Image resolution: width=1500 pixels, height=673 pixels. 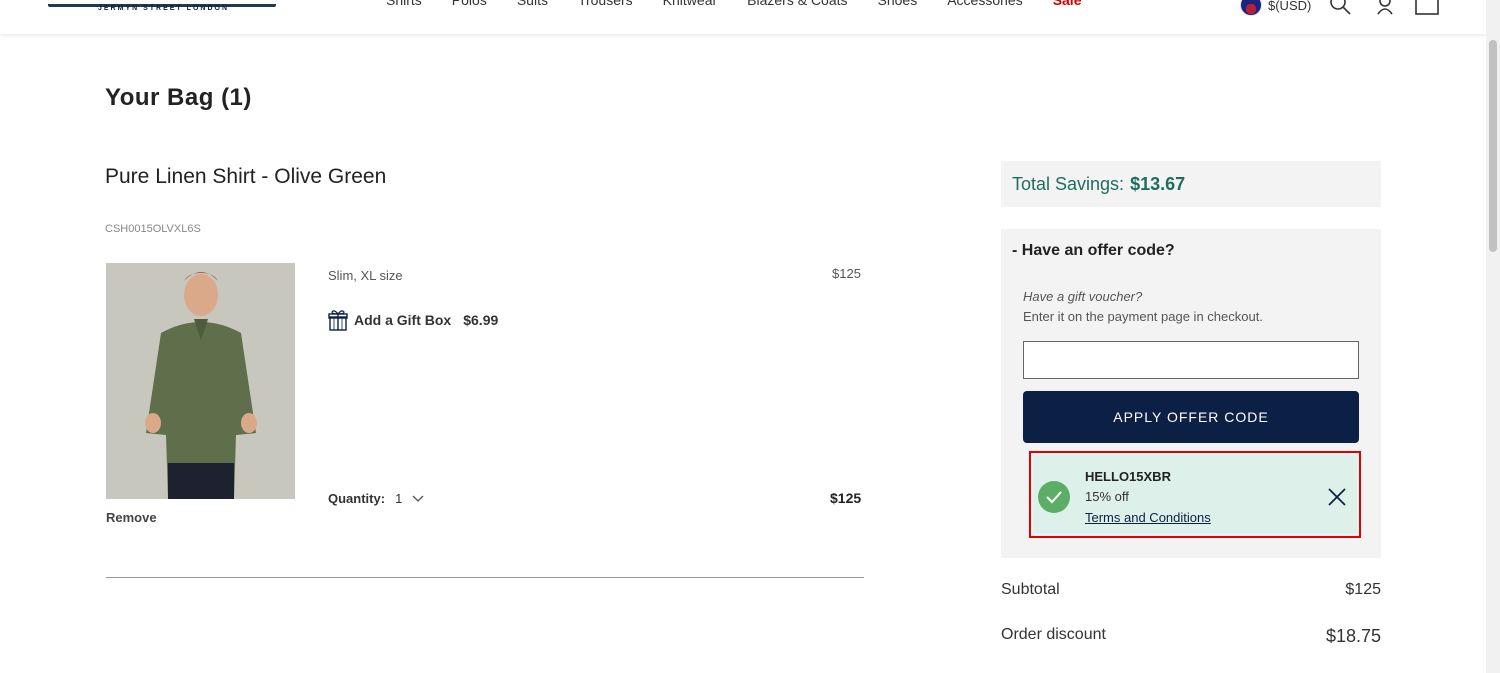 I want to click on line-total-price: $125, so click(x=846, y=498).